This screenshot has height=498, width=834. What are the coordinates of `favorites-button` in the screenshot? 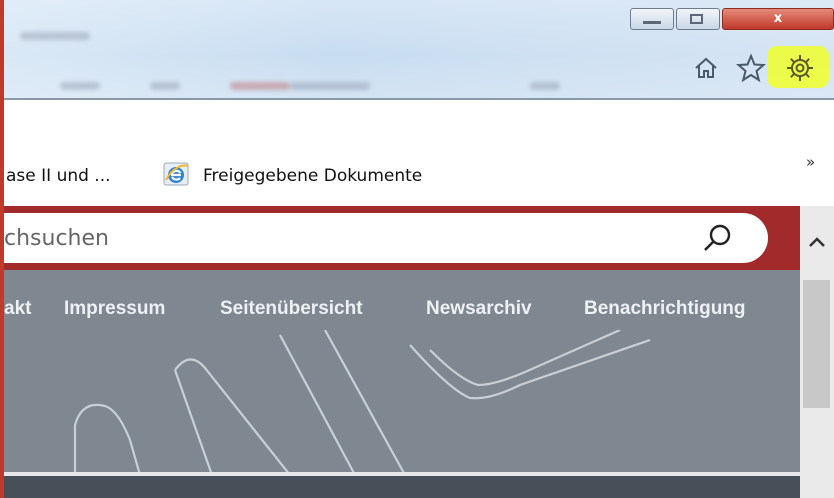 It's located at (751, 68).